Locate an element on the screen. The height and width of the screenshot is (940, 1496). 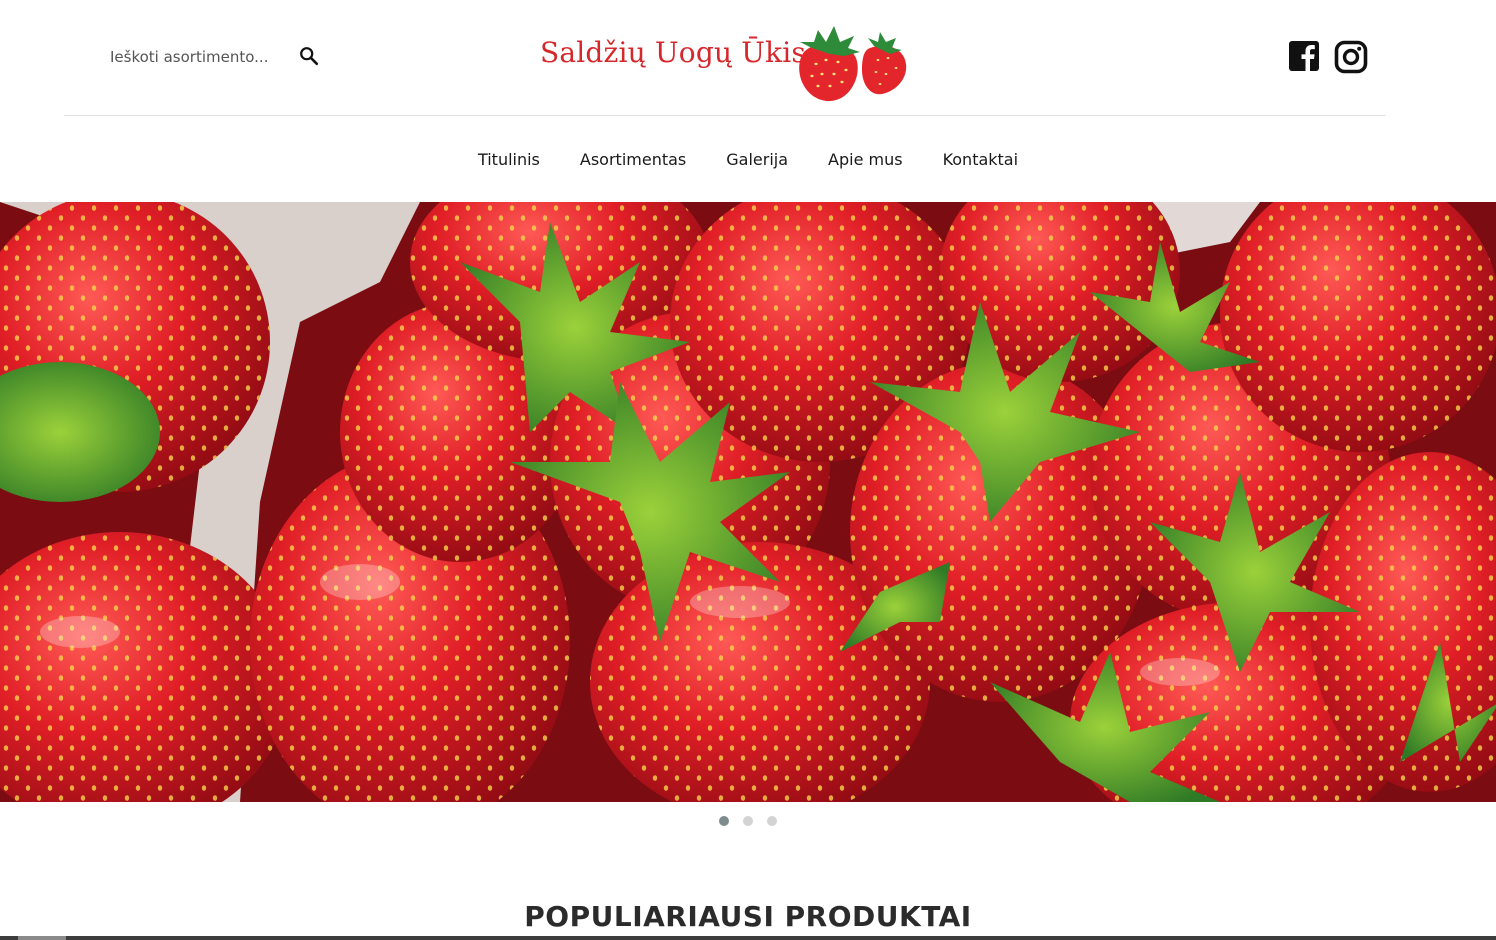
facebook-icon is located at coordinates (1304, 56).